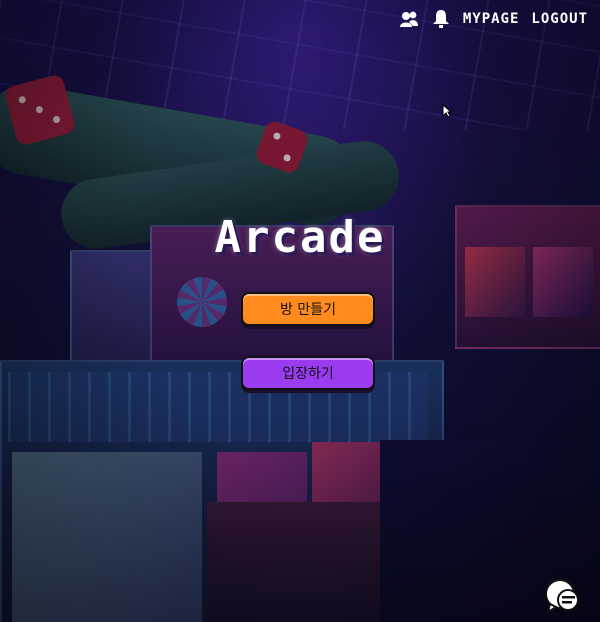 The width and height of the screenshot is (600, 622). What do you see at coordinates (409, 19) in the screenshot?
I see `friends-icon` at bounding box center [409, 19].